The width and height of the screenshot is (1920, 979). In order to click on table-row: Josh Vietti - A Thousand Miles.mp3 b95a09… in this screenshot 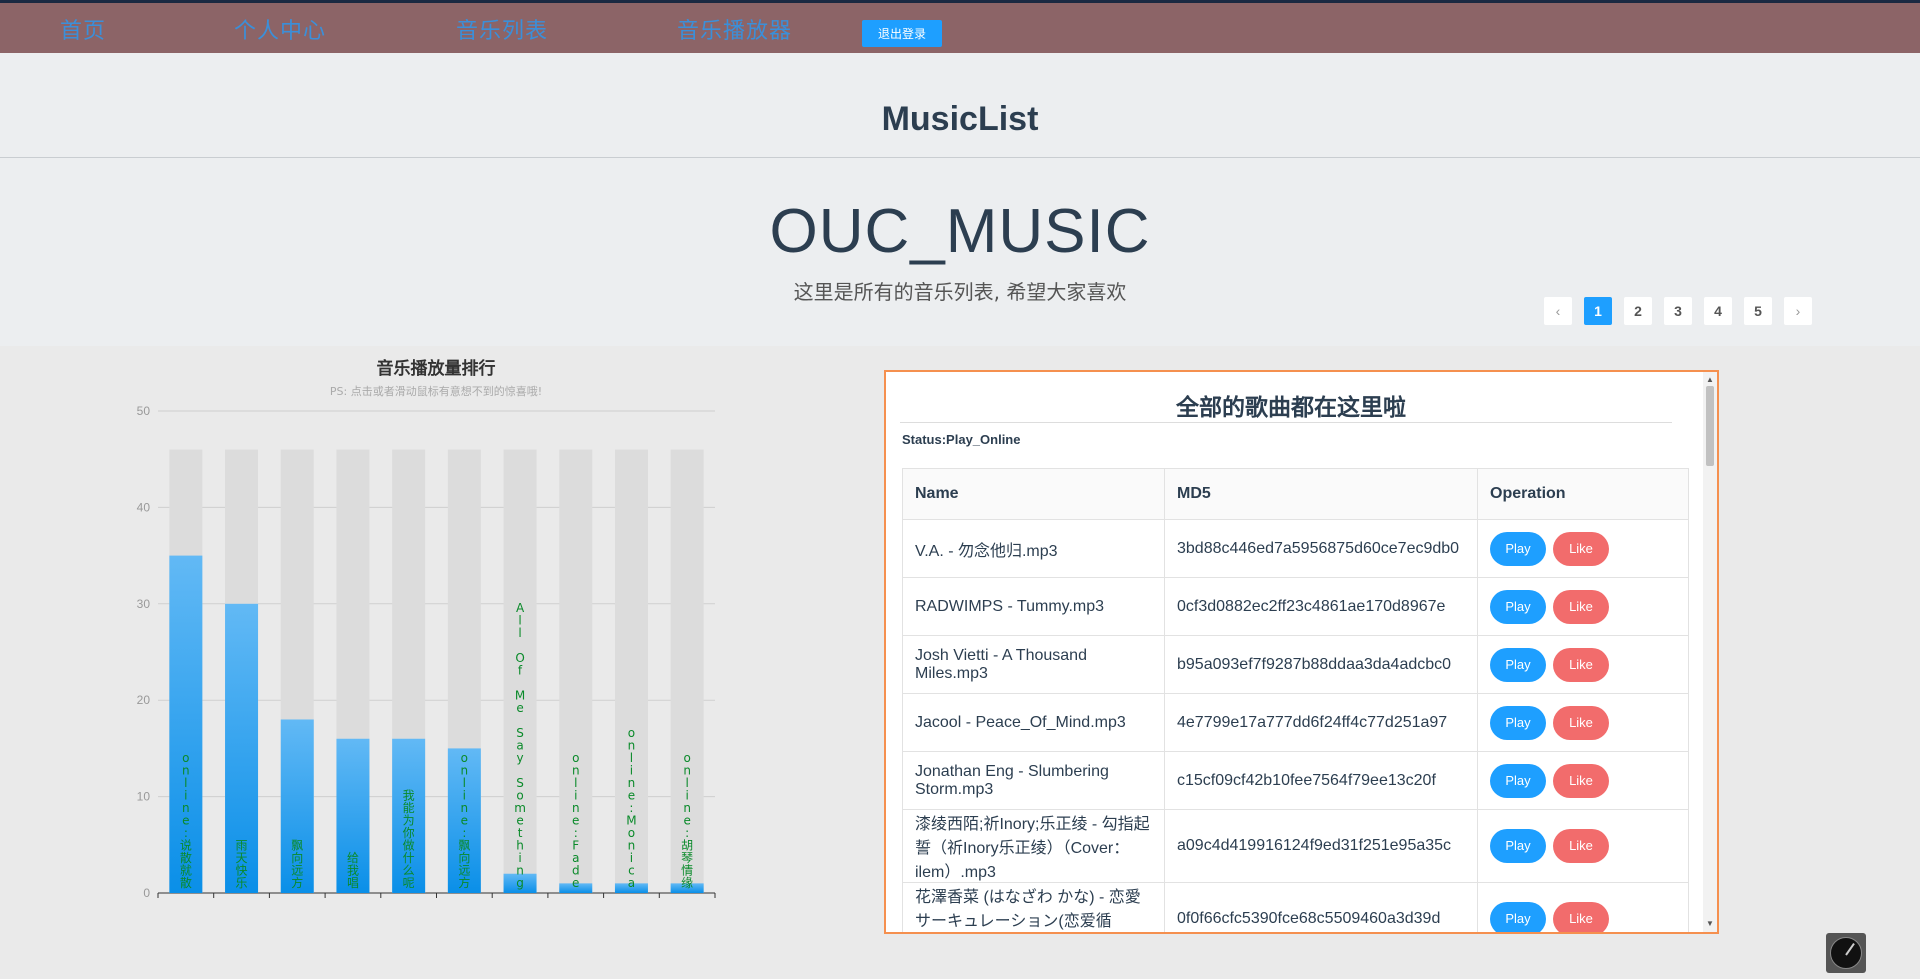, I will do `click(1295, 664)`.